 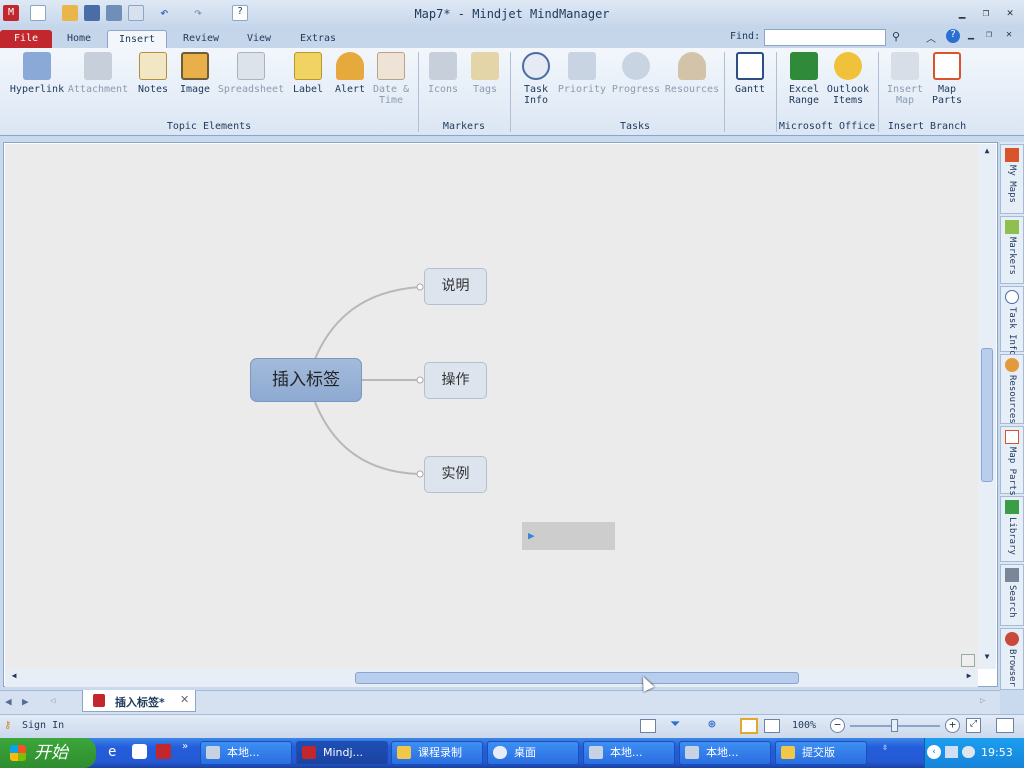 What do you see at coordinates (951, 752) in the screenshot?
I see `network-icon` at bounding box center [951, 752].